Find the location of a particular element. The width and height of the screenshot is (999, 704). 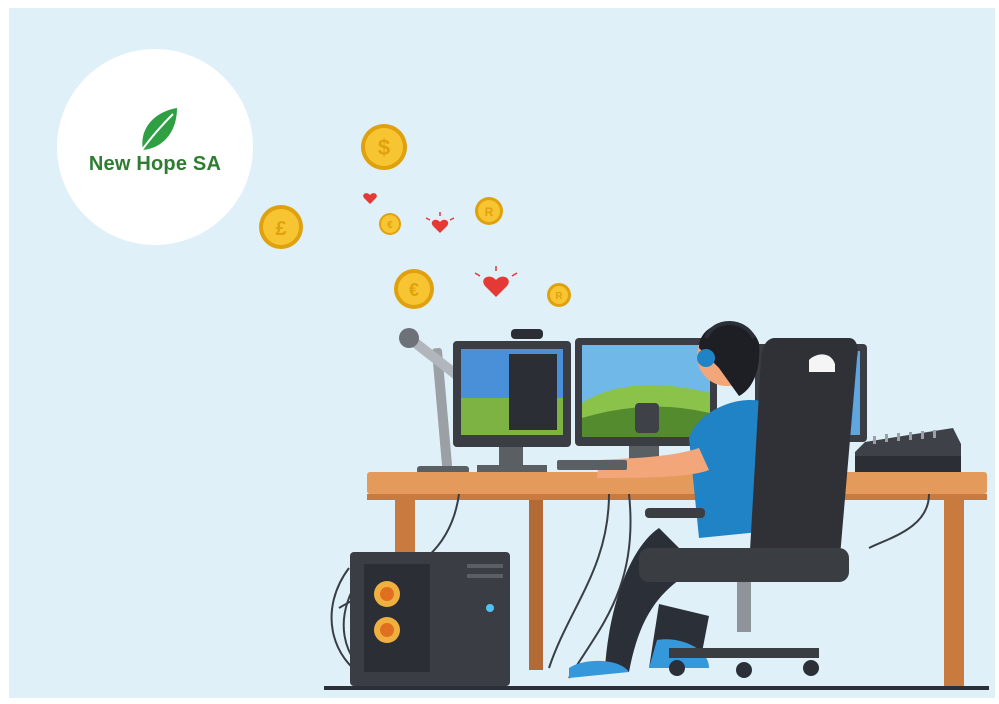

coin-dollar: $ is located at coordinates (384, 147).